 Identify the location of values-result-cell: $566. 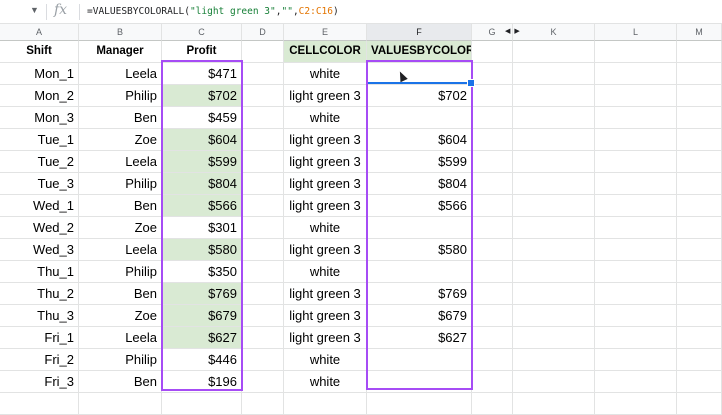
(419, 206).